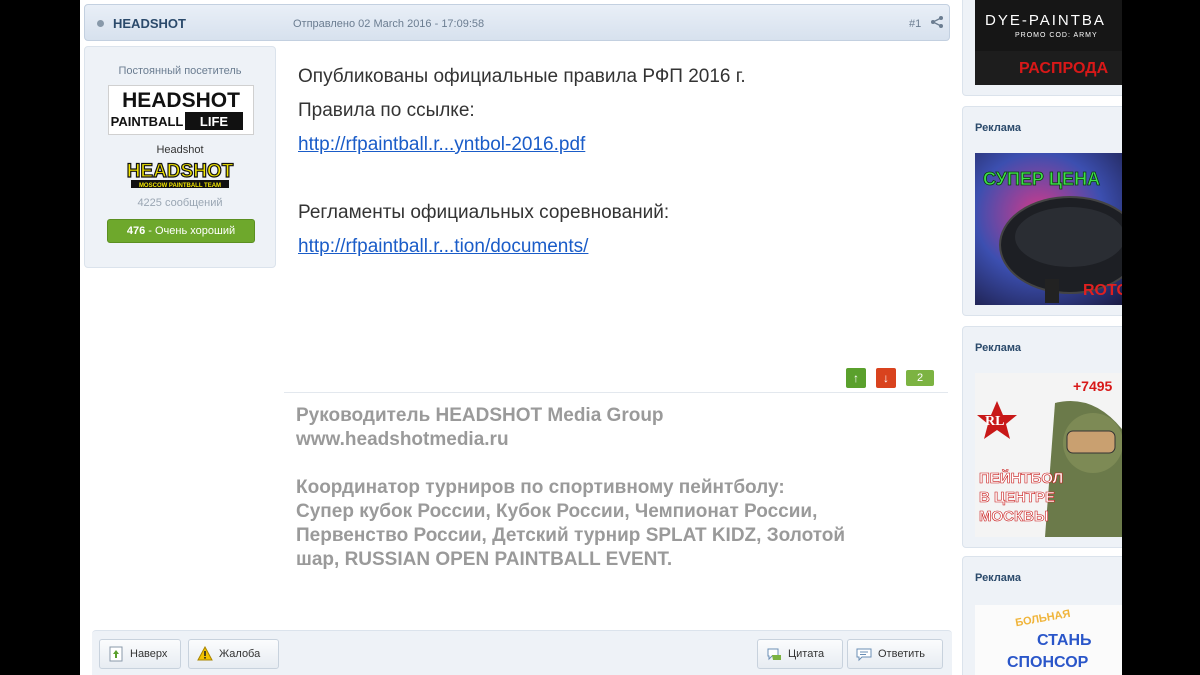 This screenshot has width=1200, height=675. What do you see at coordinates (149, 654) in the screenshot?
I see `back-to-top-label: Наверх` at bounding box center [149, 654].